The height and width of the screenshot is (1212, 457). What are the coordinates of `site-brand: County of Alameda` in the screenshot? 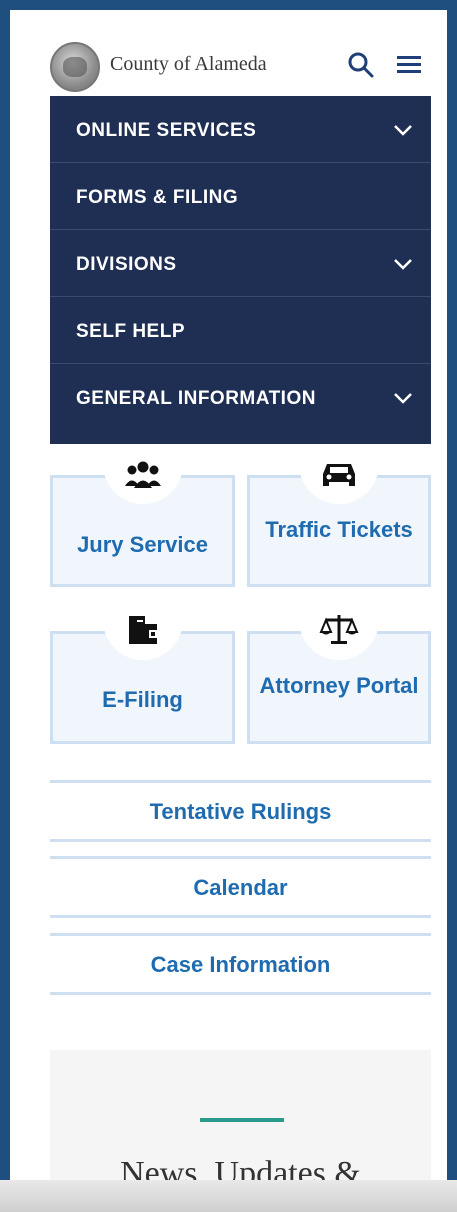 It's located at (188, 64).